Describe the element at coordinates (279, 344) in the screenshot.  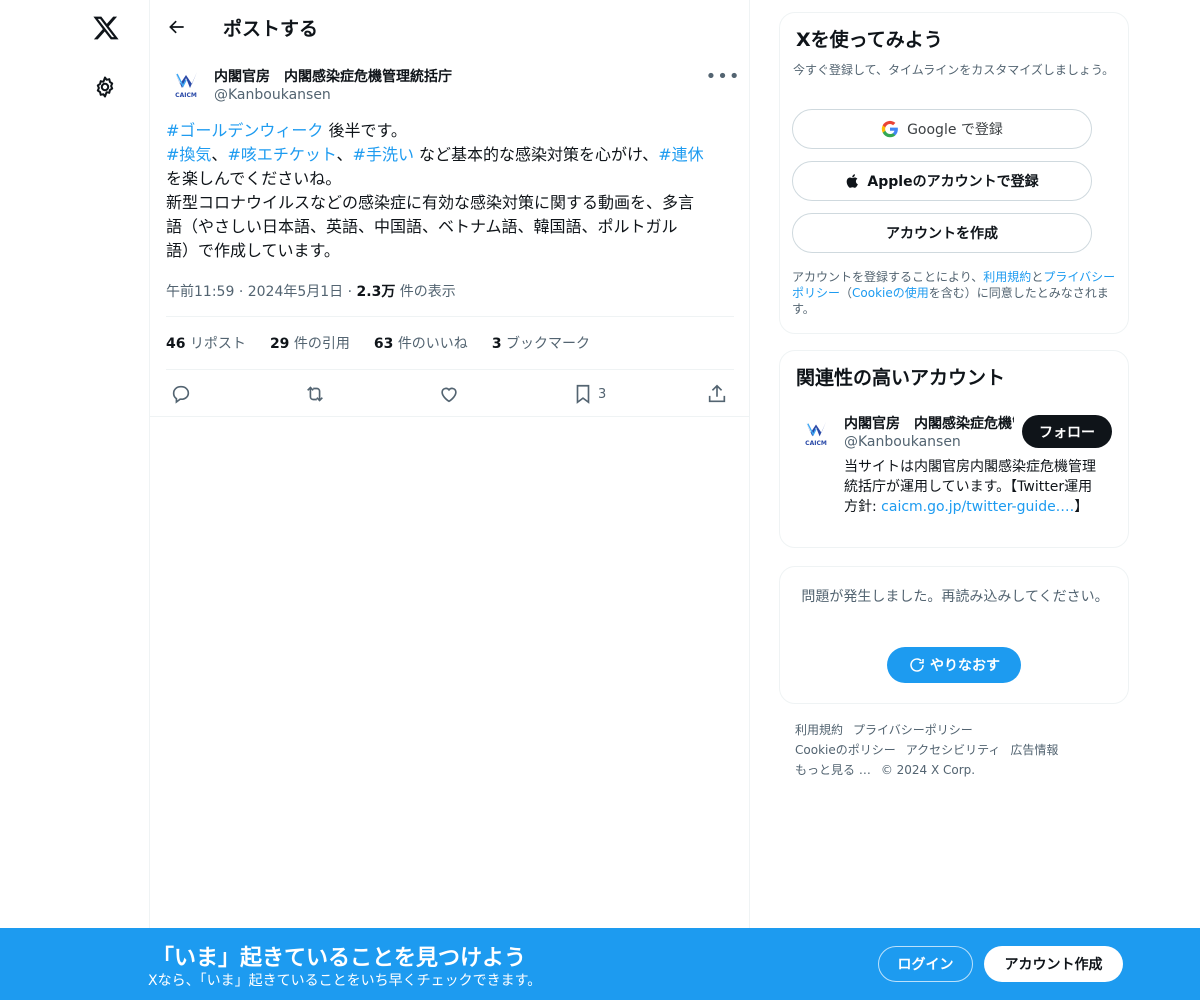
I see `quotes-count: 29` at that location.